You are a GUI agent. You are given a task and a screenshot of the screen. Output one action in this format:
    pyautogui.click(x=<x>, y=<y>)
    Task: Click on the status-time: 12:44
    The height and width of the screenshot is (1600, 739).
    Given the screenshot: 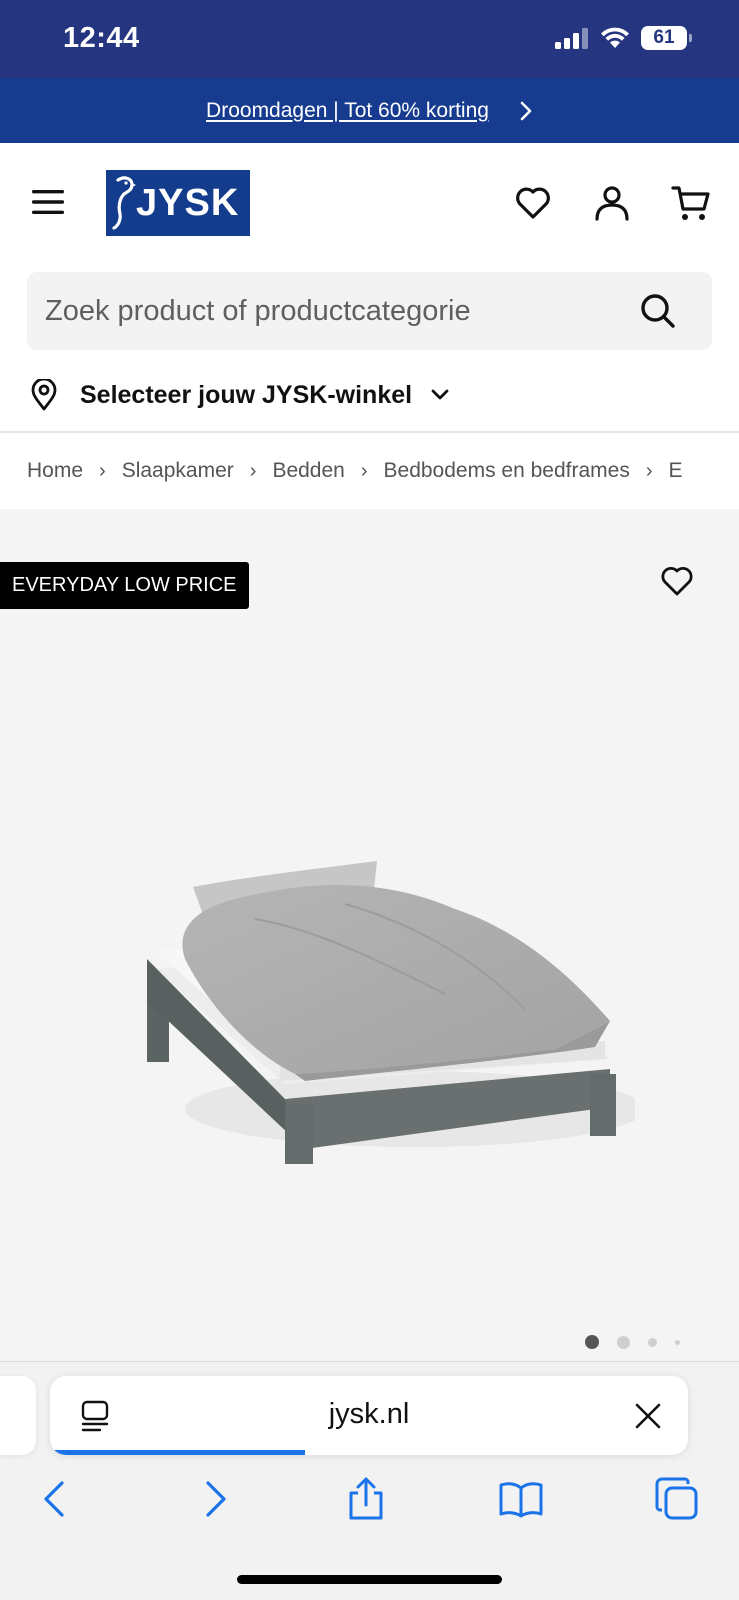 What is the action you would take?
    pyautogui.click(x=101, y=38)
    